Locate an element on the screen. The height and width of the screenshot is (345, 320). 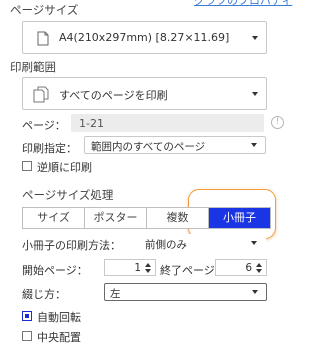
page-size-value: A4(210x297mm) [8.27×11.69] is located at coordinates (144, 37).